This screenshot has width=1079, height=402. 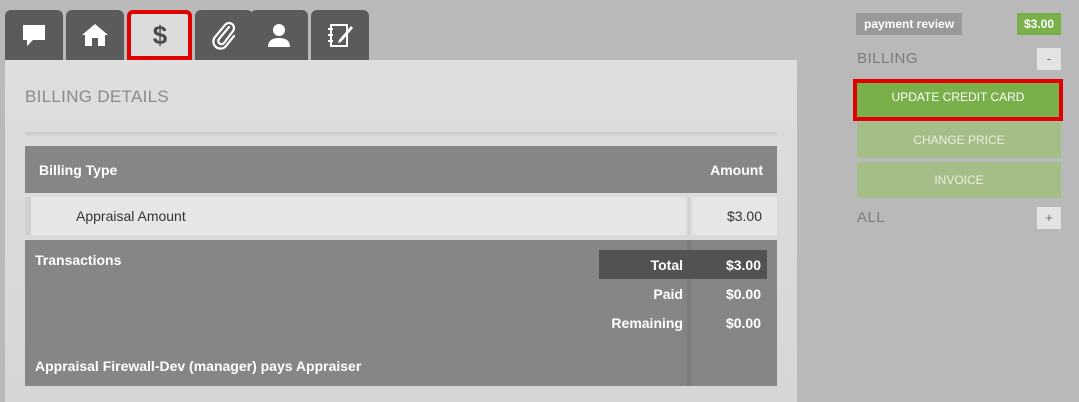 What do you see at coordinates (1049, 218) in the screenshot?
I see `expand-all-toggle: +` at bounding box center [1049, 218].